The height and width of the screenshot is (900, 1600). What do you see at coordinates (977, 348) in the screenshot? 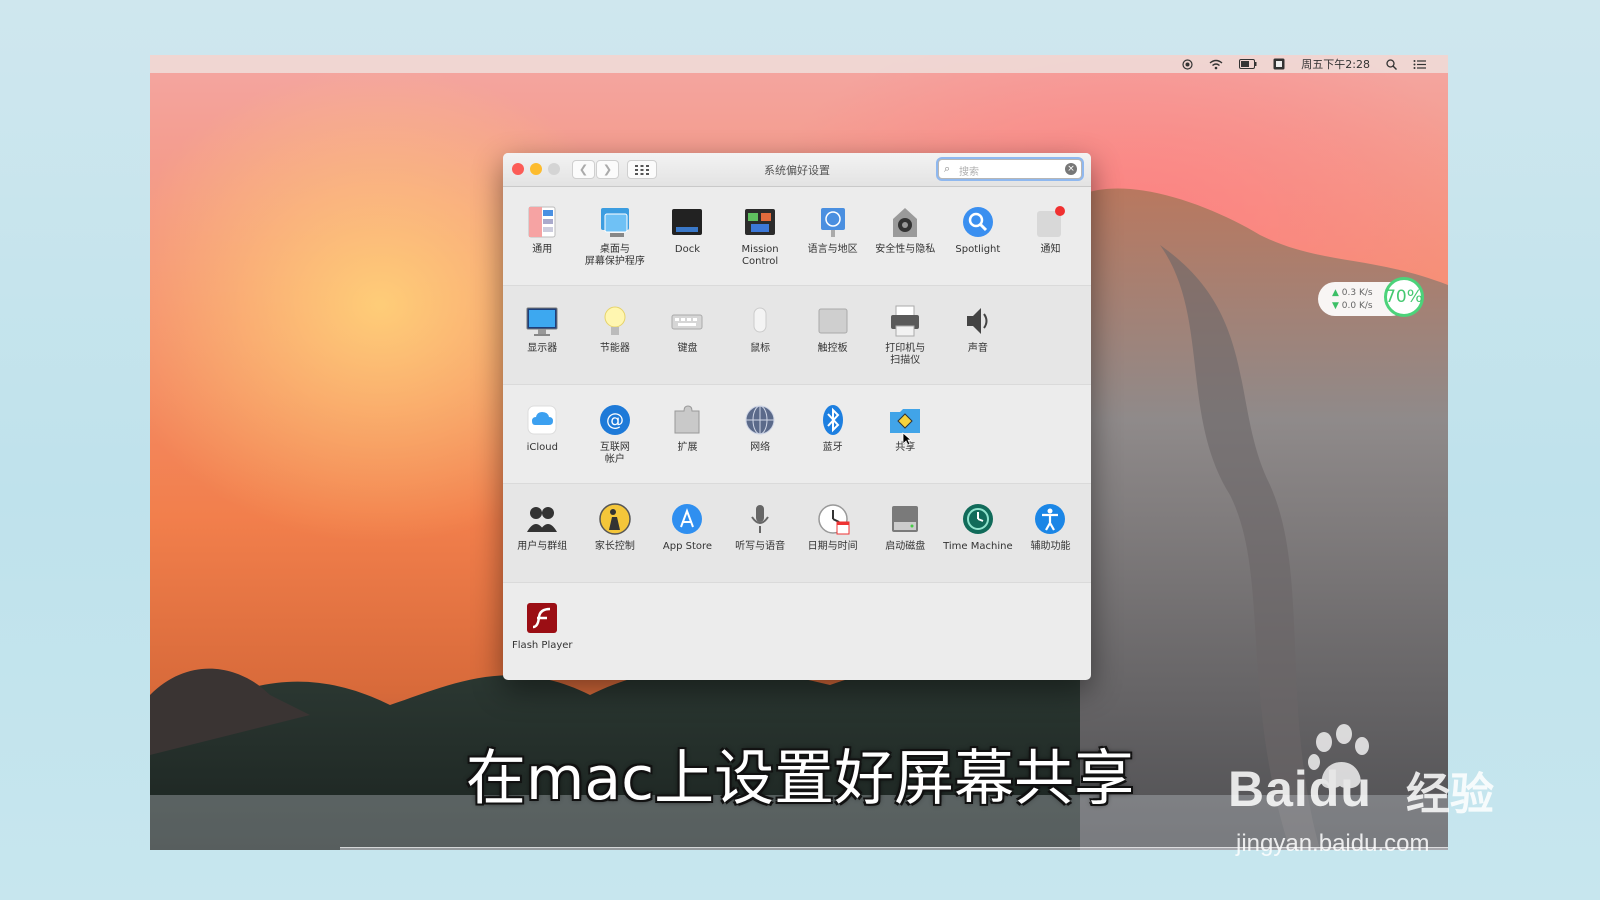
I see `pref-pane-label: 声音` at bounding box center [977, 348].